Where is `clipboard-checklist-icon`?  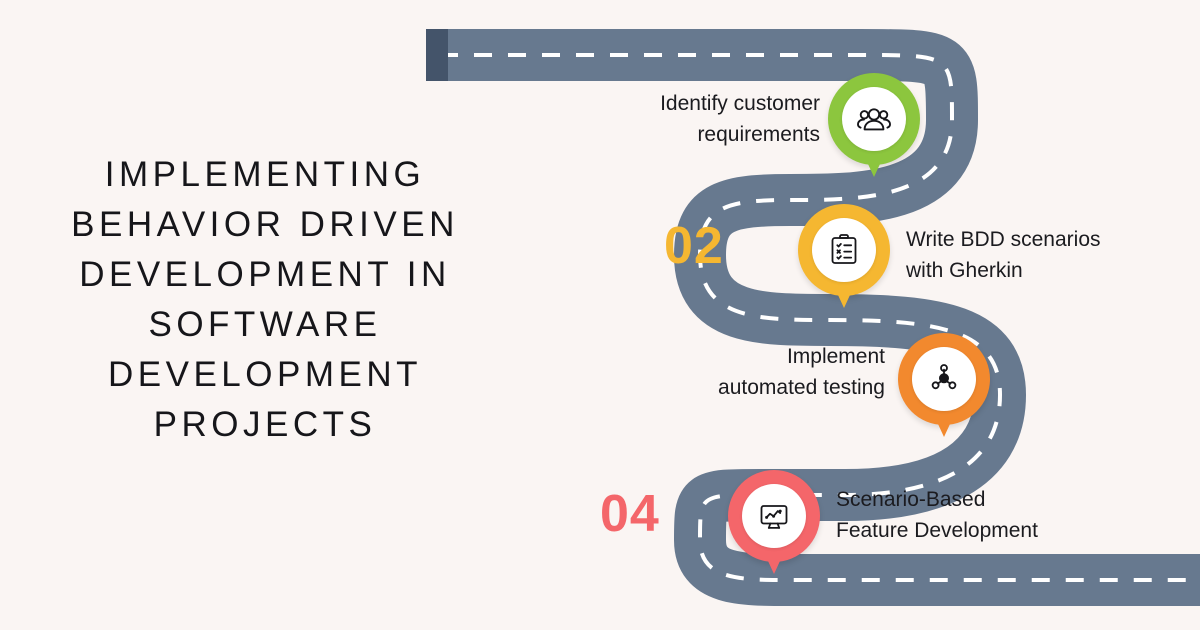
clipboard-checklist-icon is located at coordinates (844, 250).